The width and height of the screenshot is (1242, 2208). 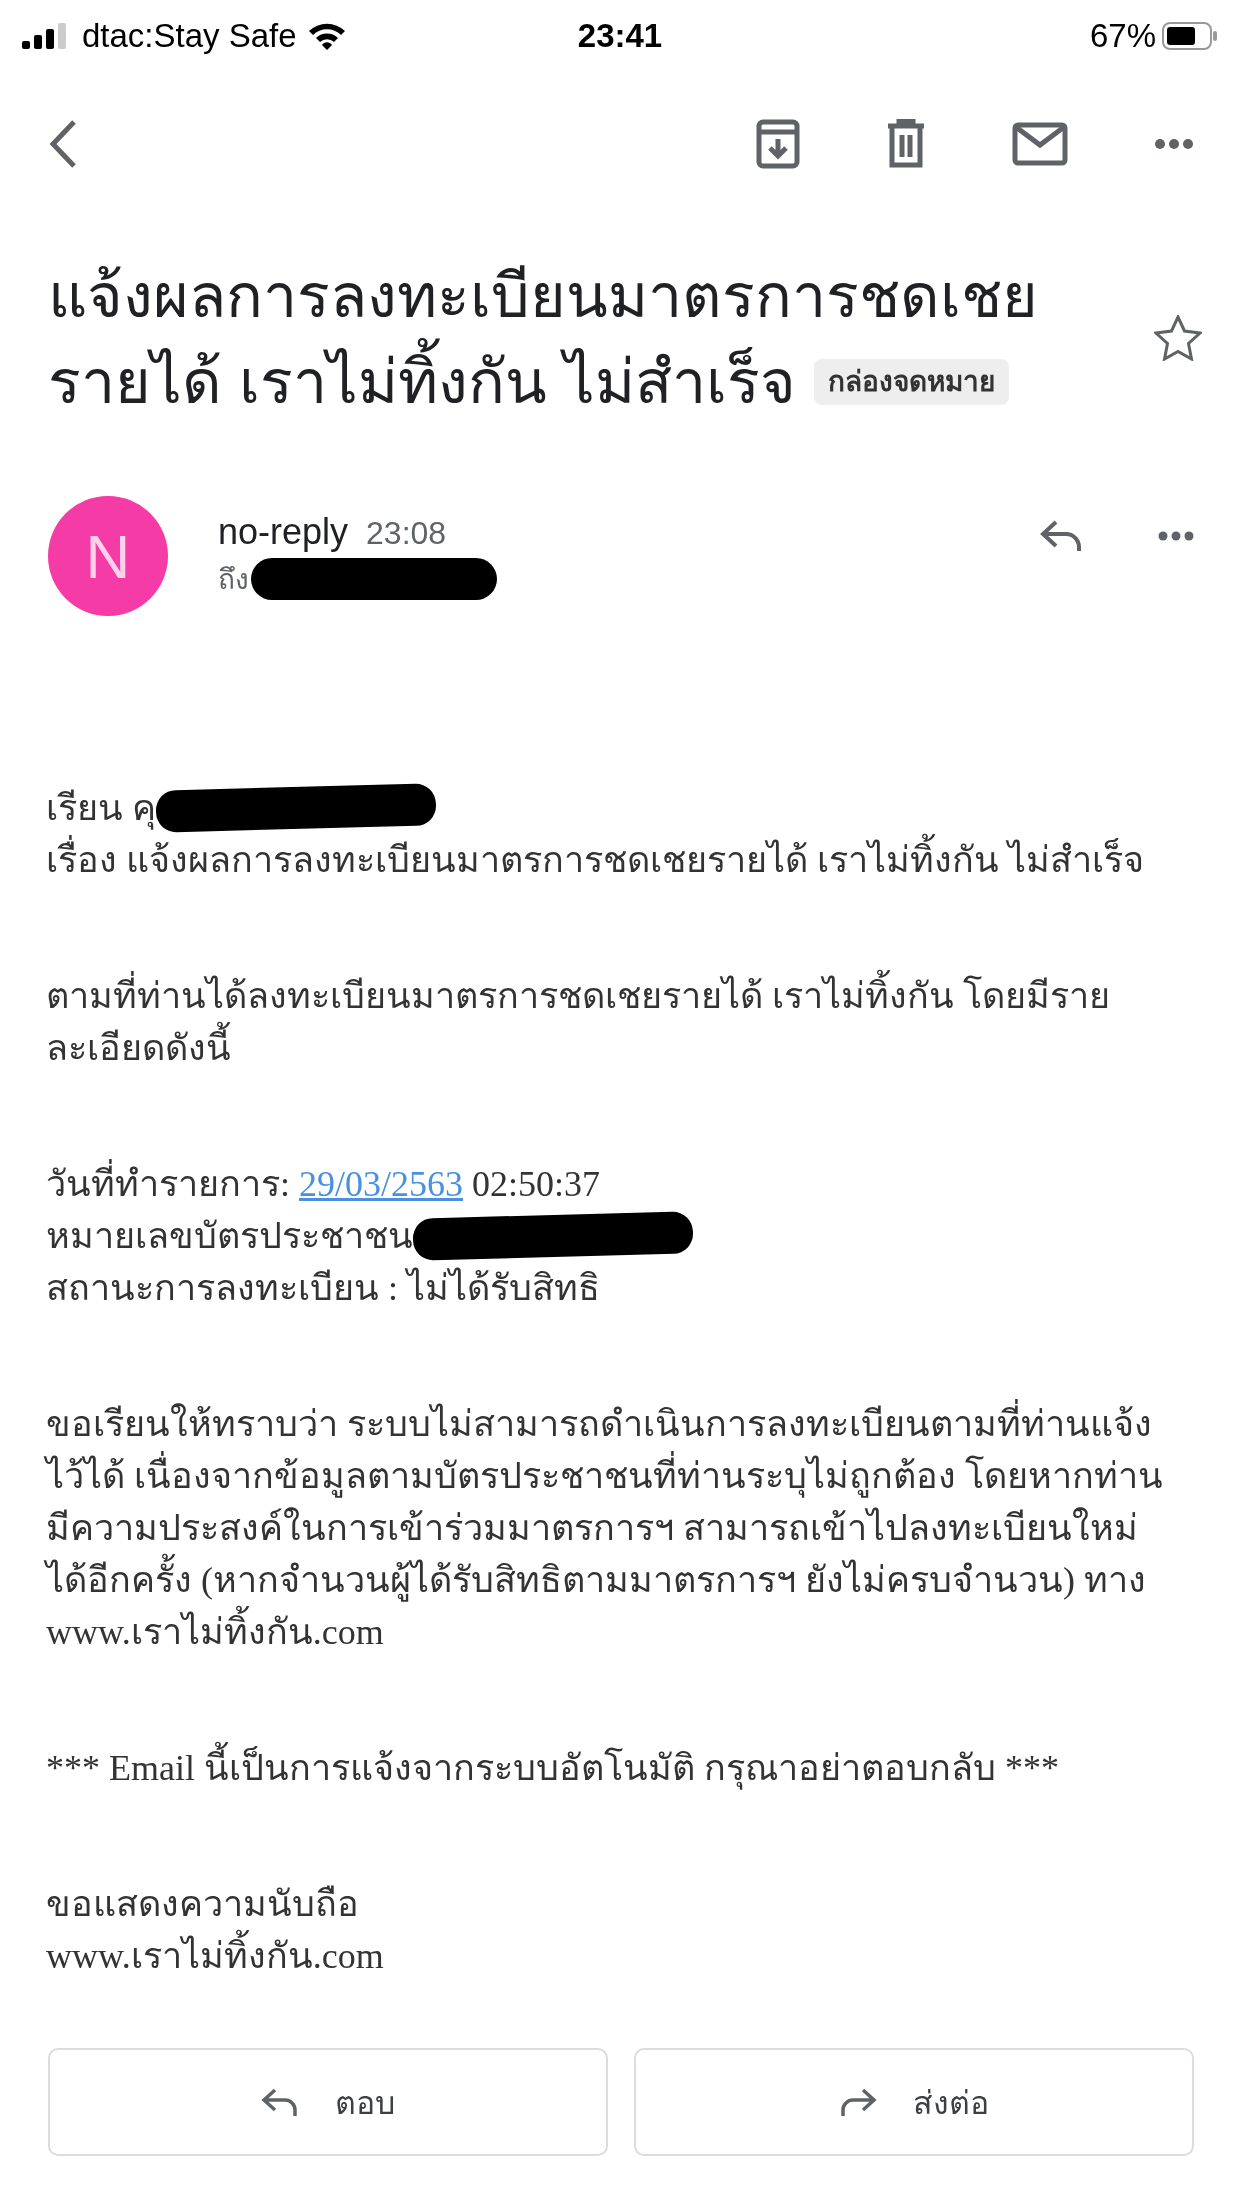 I want to click on carrier-name: dtac:Stay Safe, so click(x=189, y=36).